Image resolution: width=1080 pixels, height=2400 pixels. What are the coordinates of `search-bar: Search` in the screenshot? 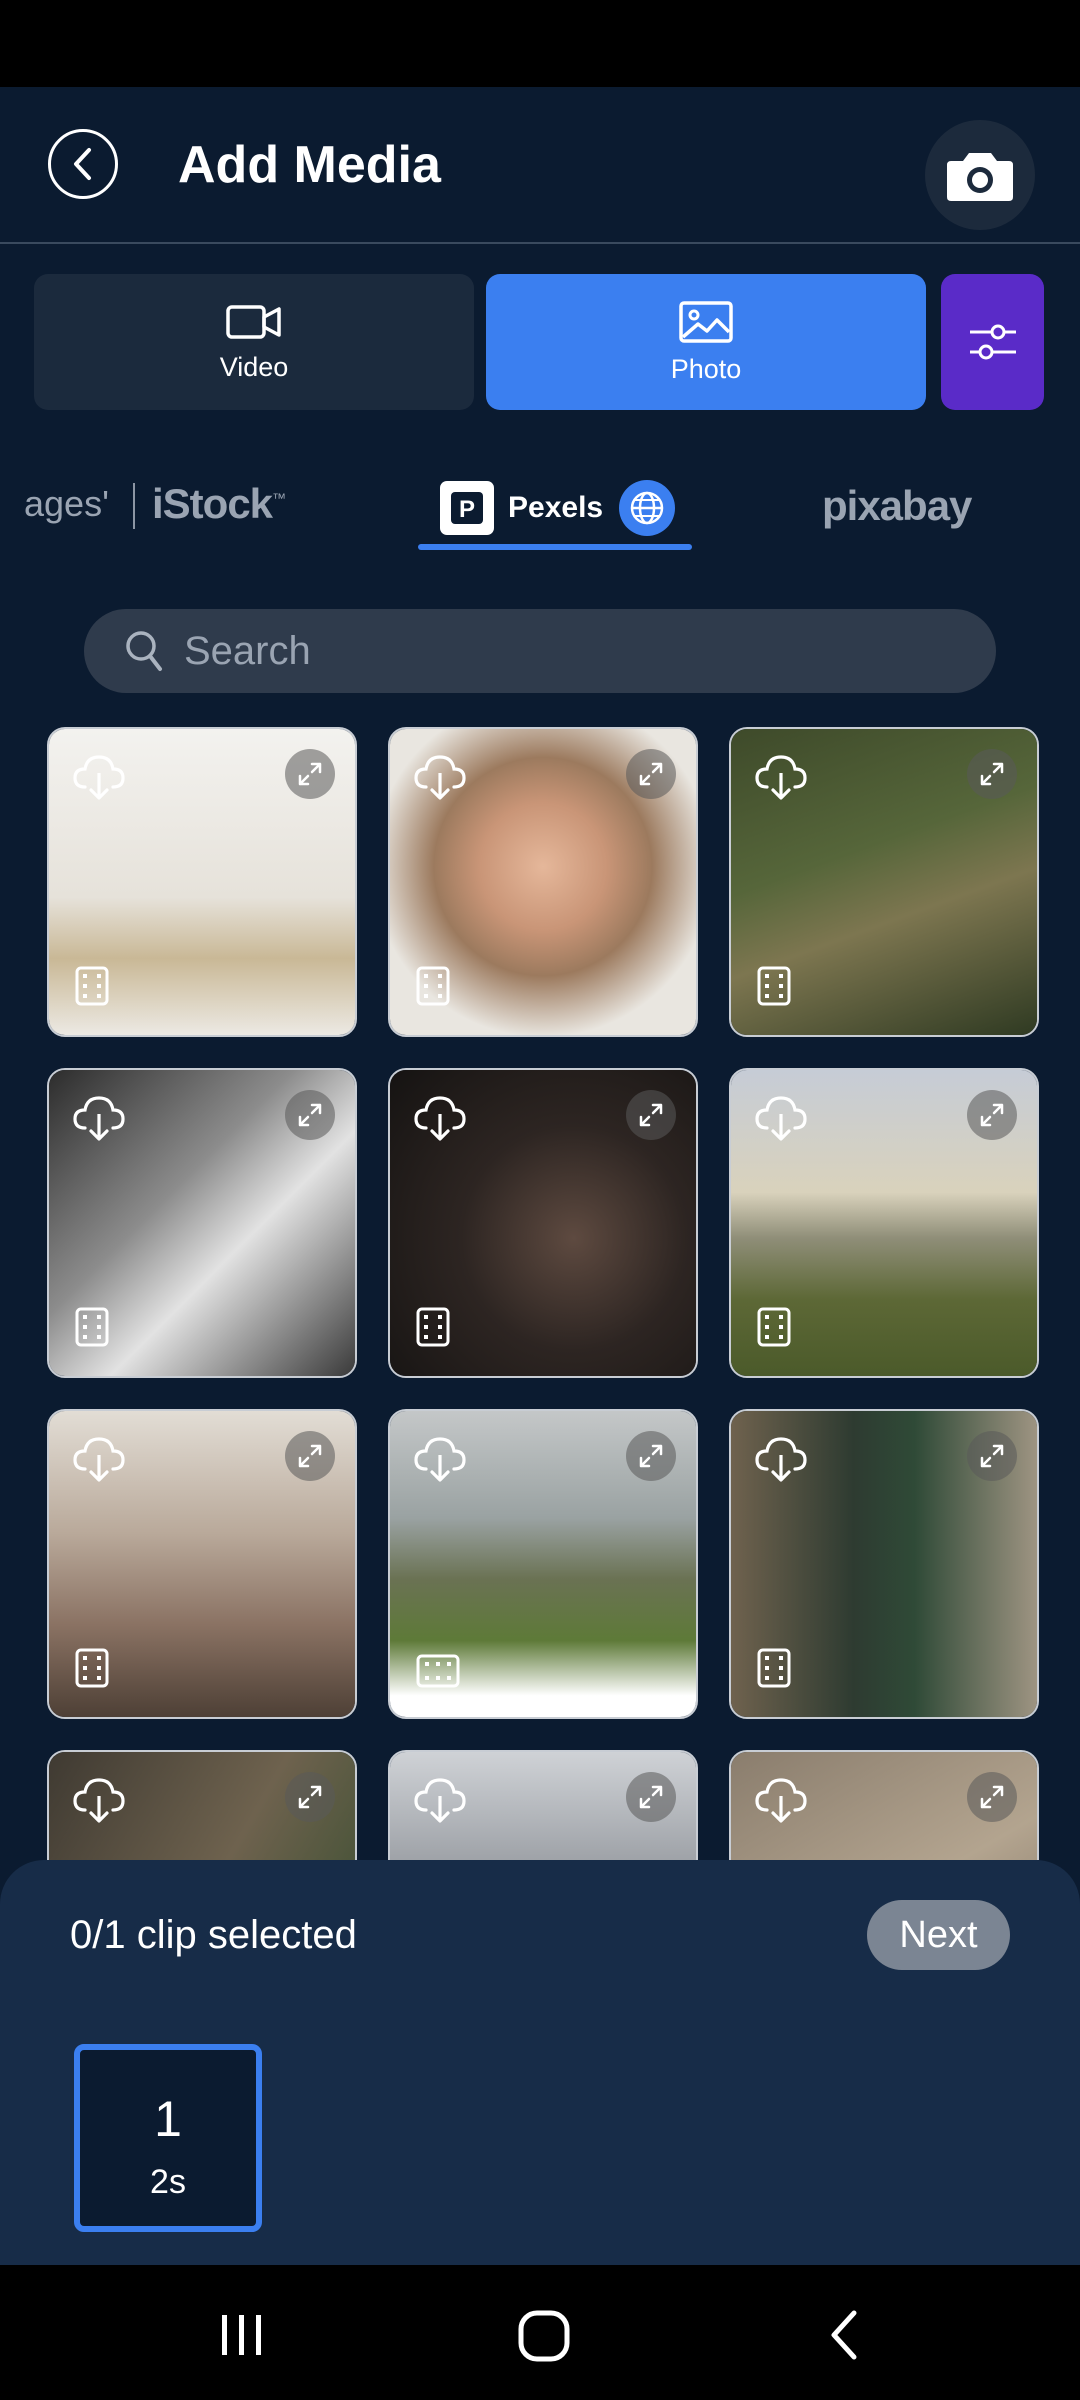 It's located at (540, 651).